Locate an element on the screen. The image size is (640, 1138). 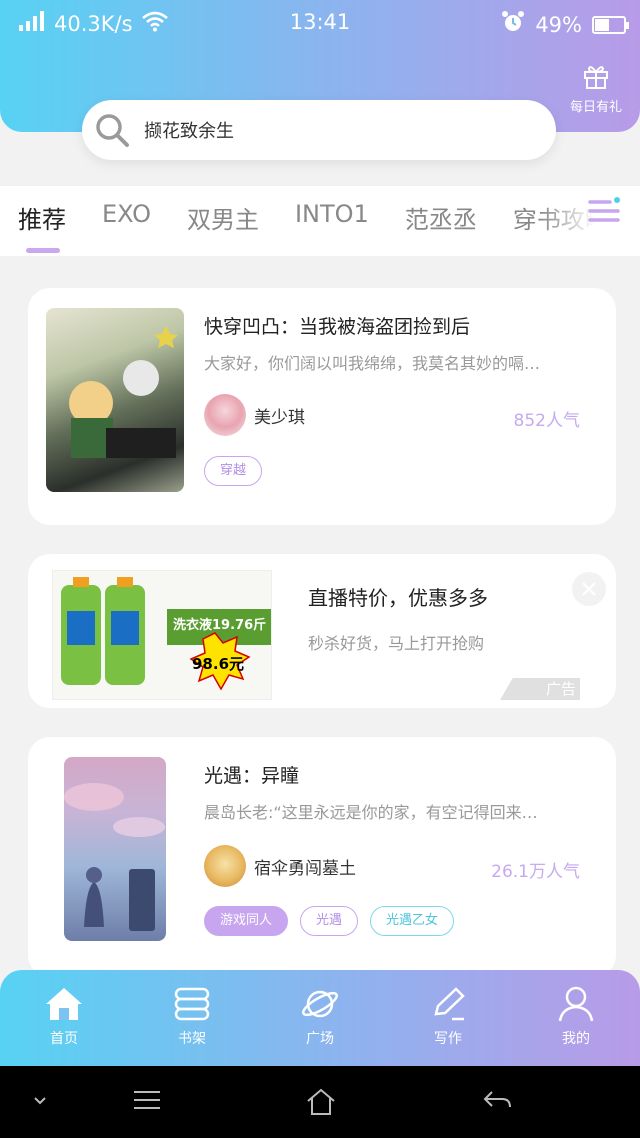
tab-active-indicator is located at coordinates (43, 250).